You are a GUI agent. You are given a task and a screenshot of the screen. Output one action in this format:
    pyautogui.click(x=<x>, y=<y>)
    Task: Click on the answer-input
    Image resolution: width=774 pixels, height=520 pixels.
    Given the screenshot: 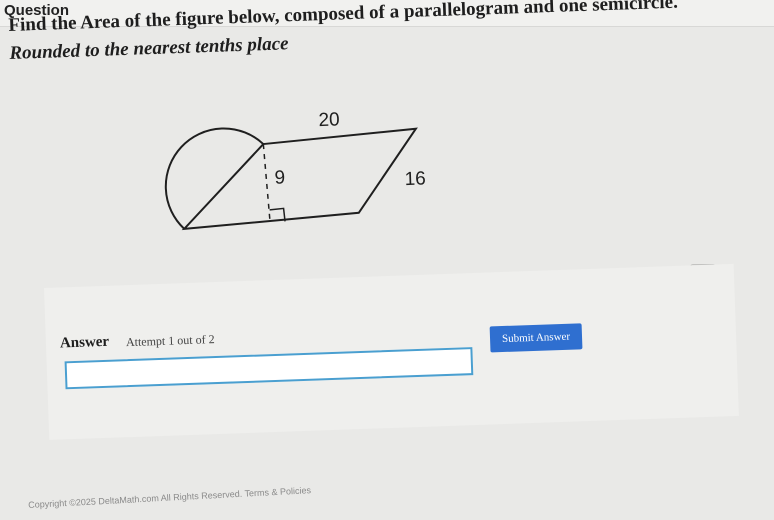 What is the action you would take?
    pyautogui.click(x=269, y=368)
    